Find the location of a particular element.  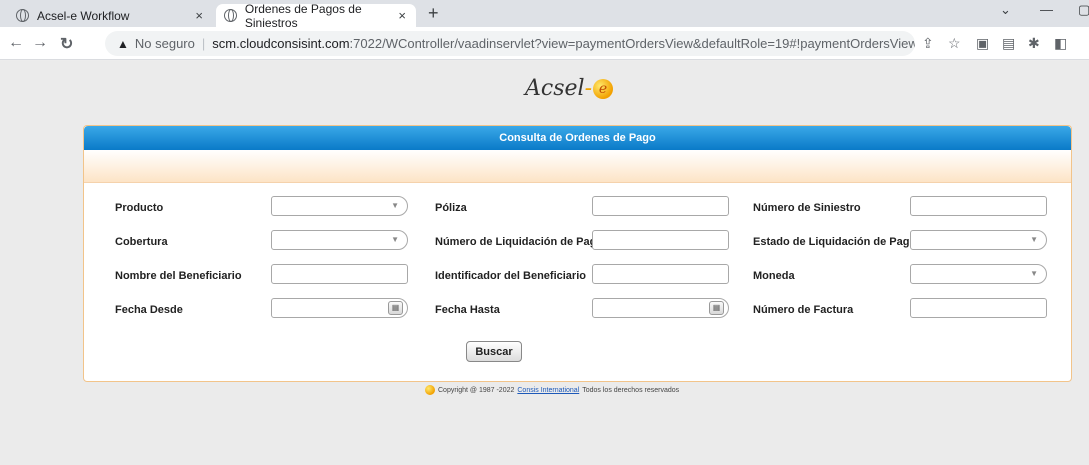

puzzle-icon: ✱ is located at coordinates (1034, 43).